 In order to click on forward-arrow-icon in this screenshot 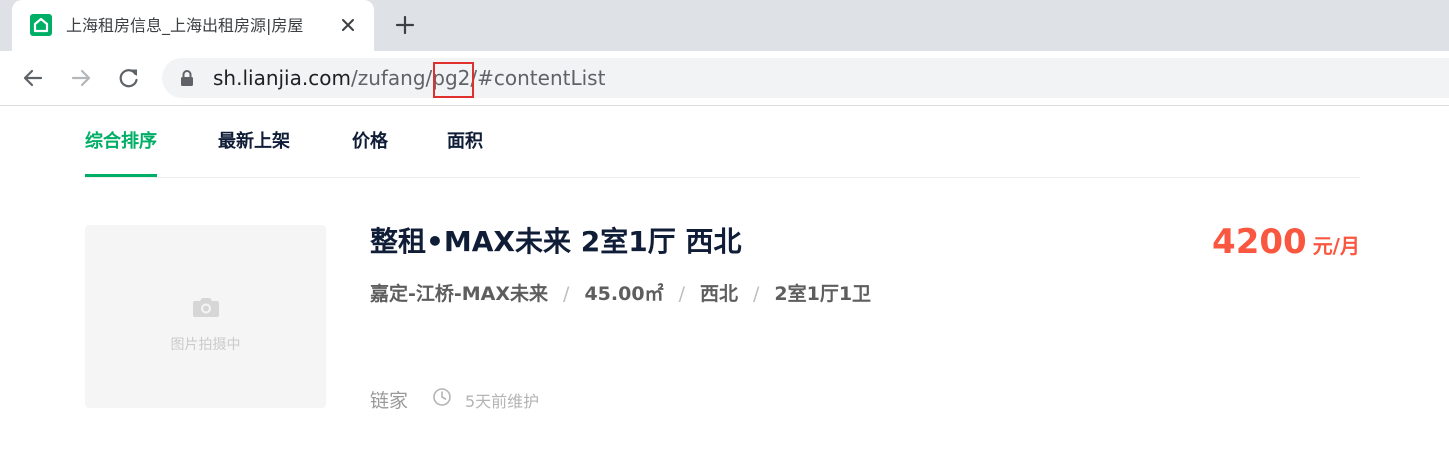, I will do `click(81, 78)`.